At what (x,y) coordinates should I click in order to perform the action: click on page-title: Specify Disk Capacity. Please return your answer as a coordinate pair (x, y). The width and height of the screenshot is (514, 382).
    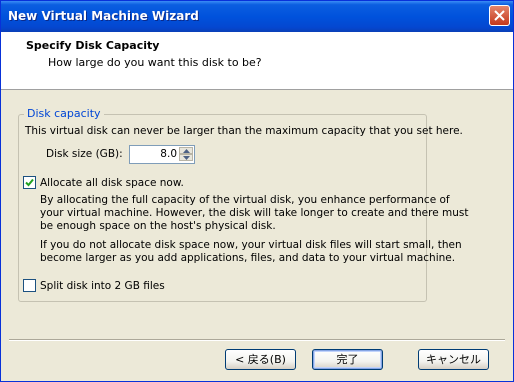
    Looking at the image, I should click on (93, 45).